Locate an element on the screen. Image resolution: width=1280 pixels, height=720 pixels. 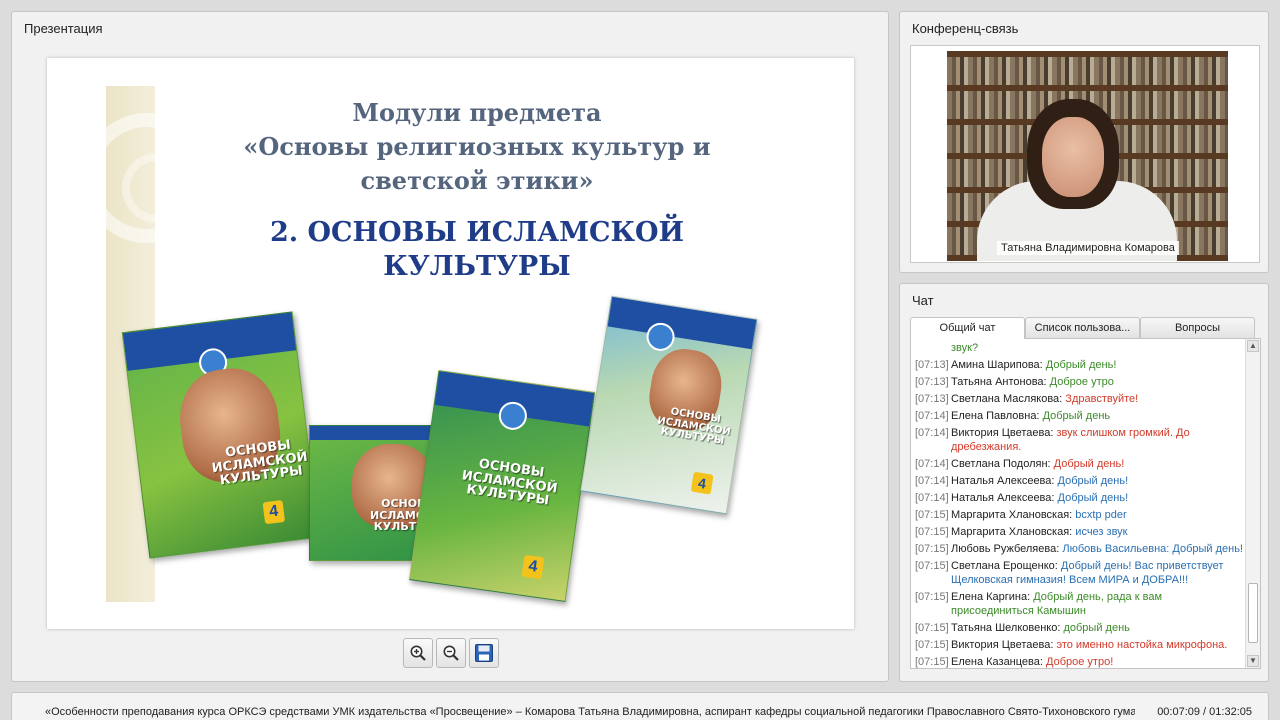
slide-toolbar is located at coordinates (451, 653).